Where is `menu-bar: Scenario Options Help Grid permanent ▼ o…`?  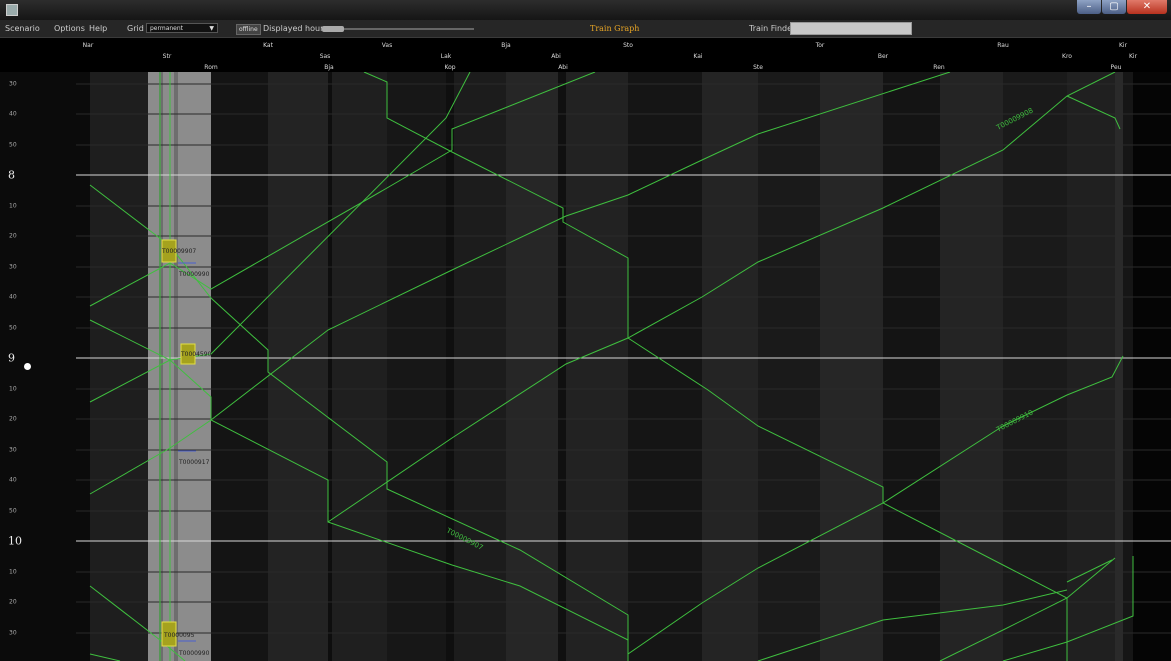
menu-bar: Scenario Options Help Grid permanent ▼ o… is located at coordinates (585, 29).